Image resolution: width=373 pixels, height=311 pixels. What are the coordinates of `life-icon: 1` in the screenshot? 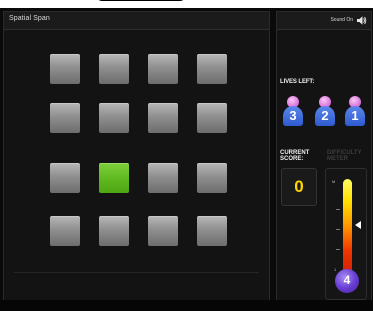 It's located at (355, 112).